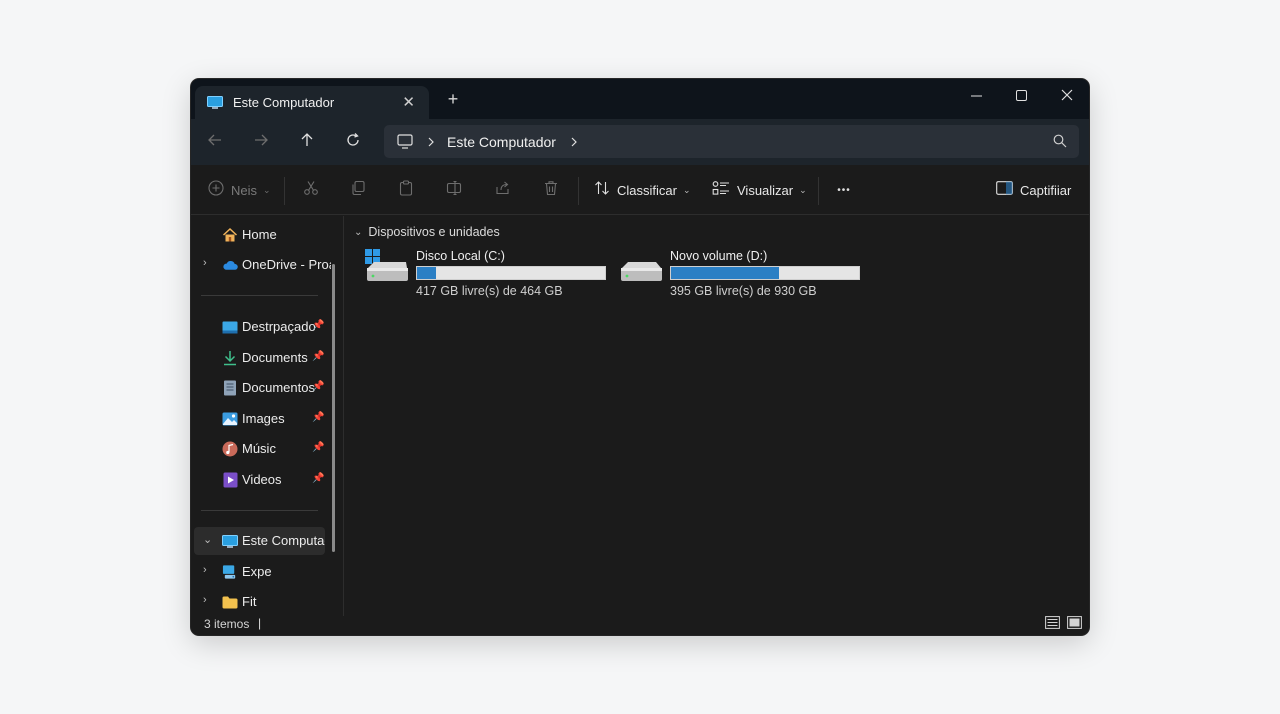 The height and width of the screenshot is (714, 1280). What do you see at coordinates (408, 102) in the screenshot?
I see `tab-close-button: ✕` at bounding box center [408, 102].